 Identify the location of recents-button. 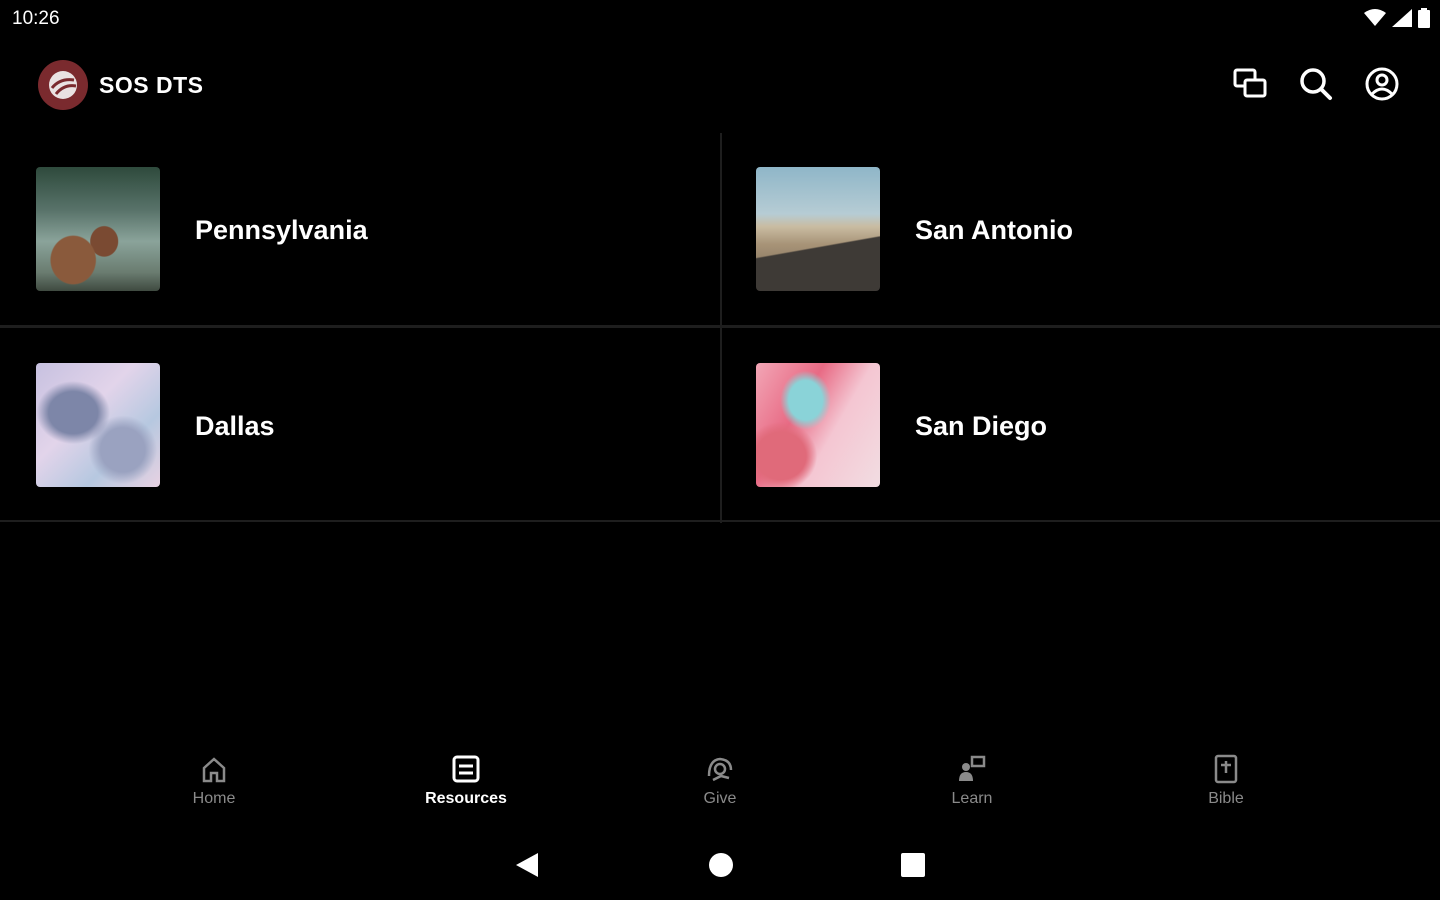
(913, 865).